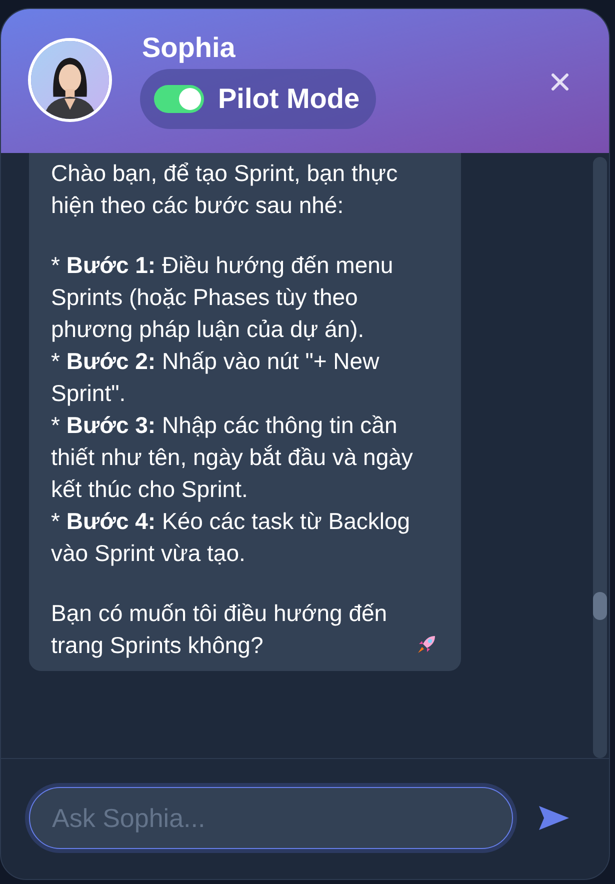  Describe the element at coordinates (219, 629) in the screenshot. I see `message-text: Bạn có muốn tôi điều hướng đến trang Sprints không?` at that location.